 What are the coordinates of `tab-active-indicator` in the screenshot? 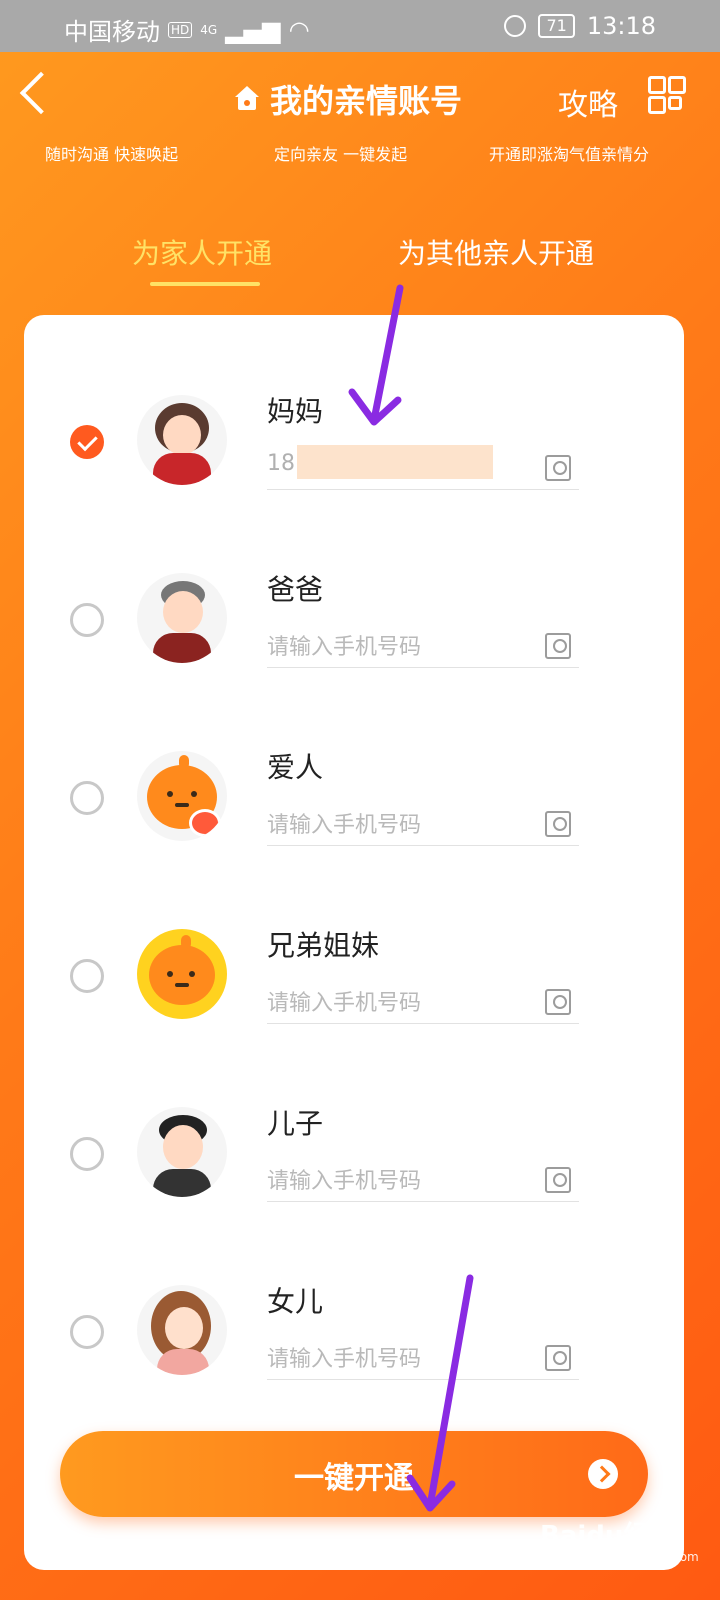 It's located at (205, 284).